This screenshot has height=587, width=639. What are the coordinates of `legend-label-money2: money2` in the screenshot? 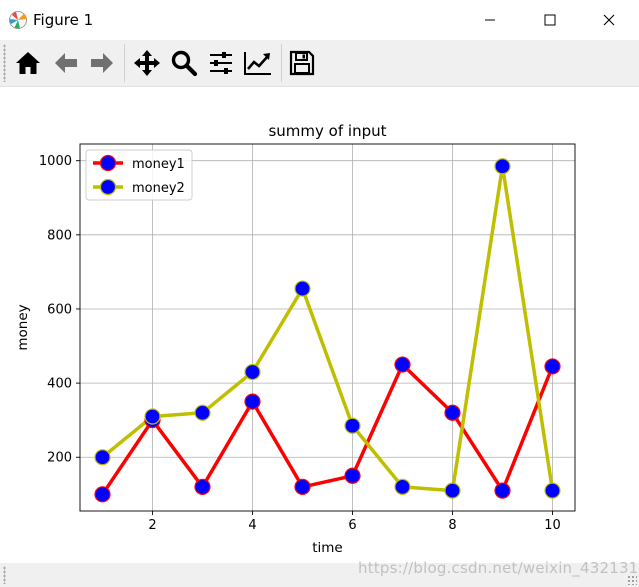 It's located at (158, 188).